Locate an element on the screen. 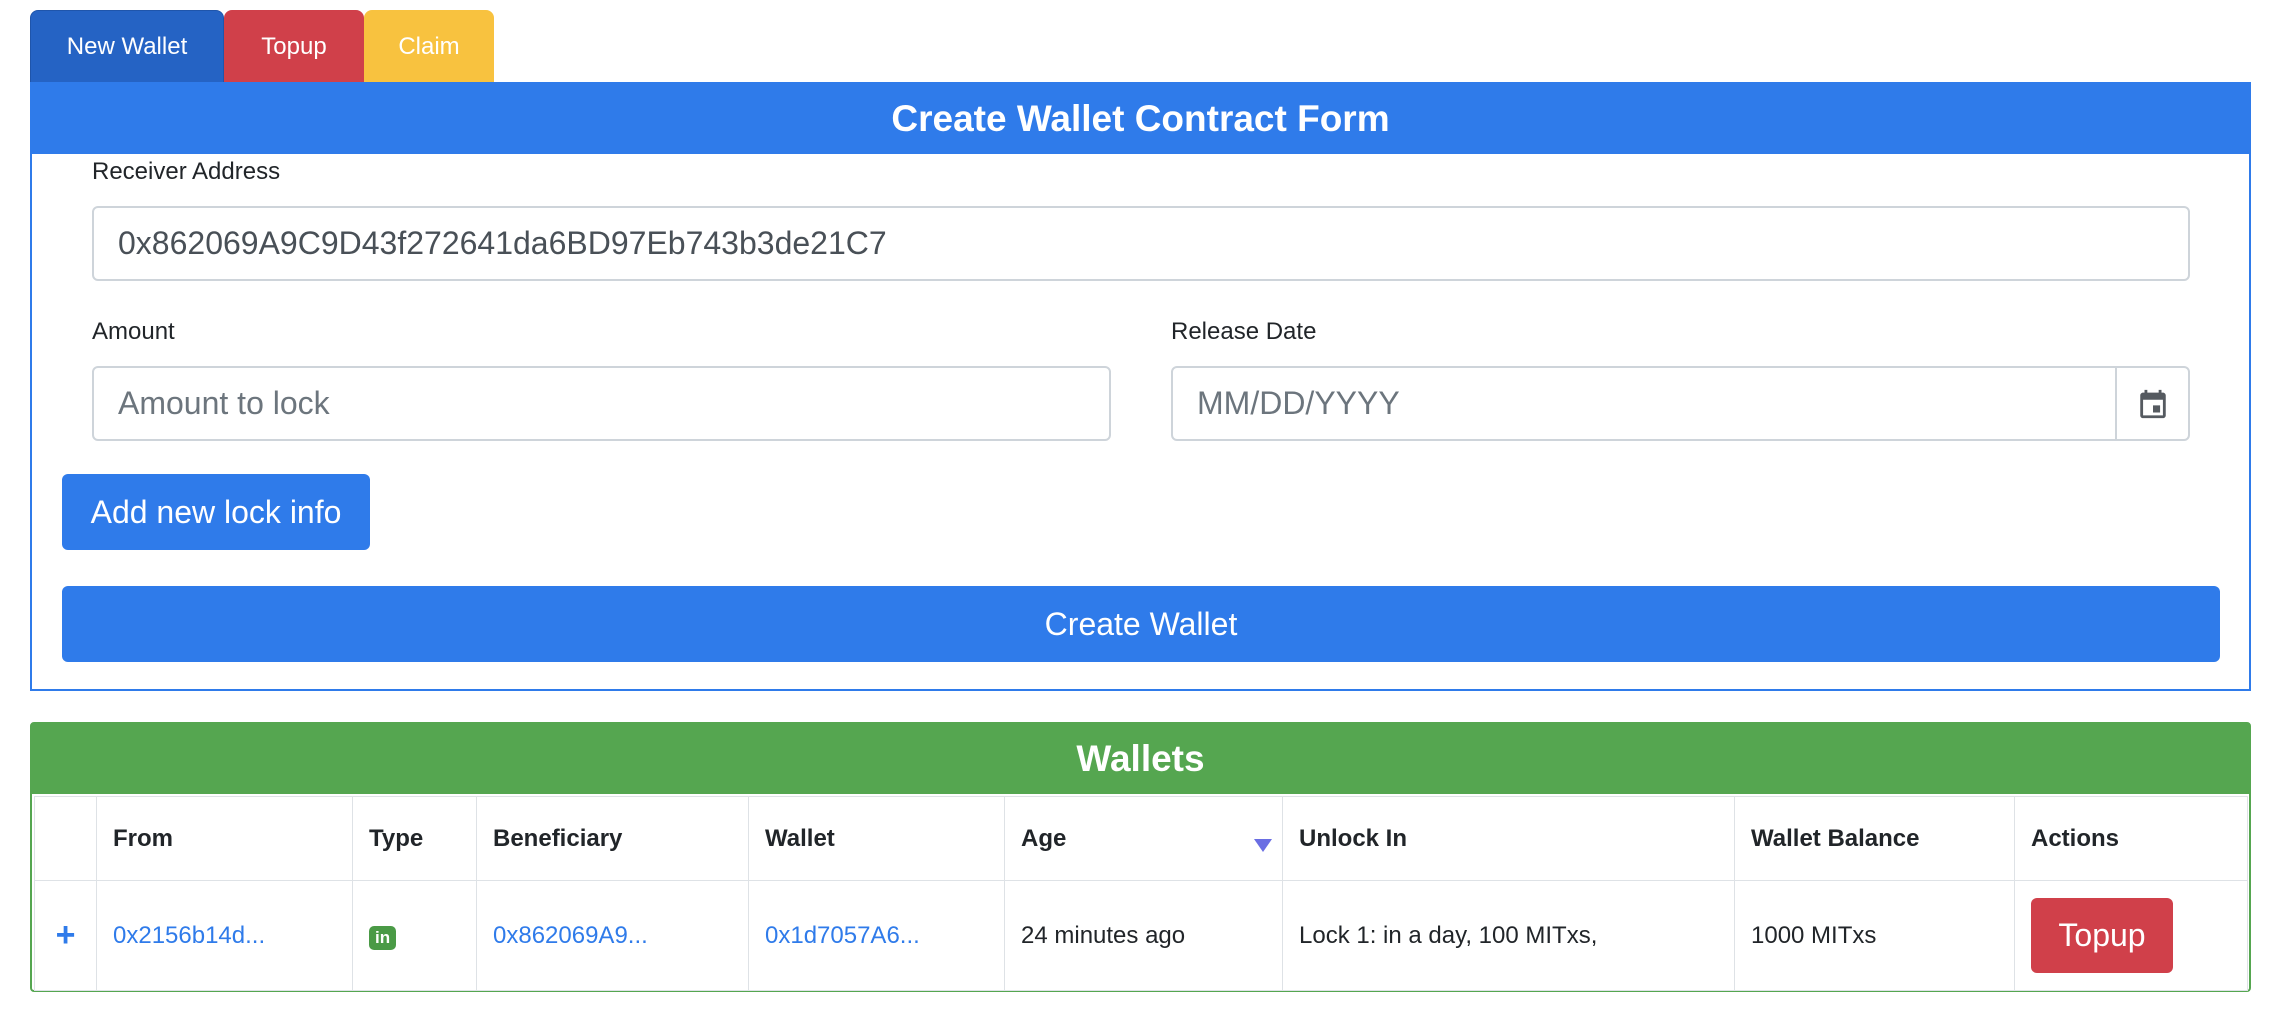 The height and width of the screenshot is (1032, 2280). col-age-label: Age is located at coordinates (1044, 838).